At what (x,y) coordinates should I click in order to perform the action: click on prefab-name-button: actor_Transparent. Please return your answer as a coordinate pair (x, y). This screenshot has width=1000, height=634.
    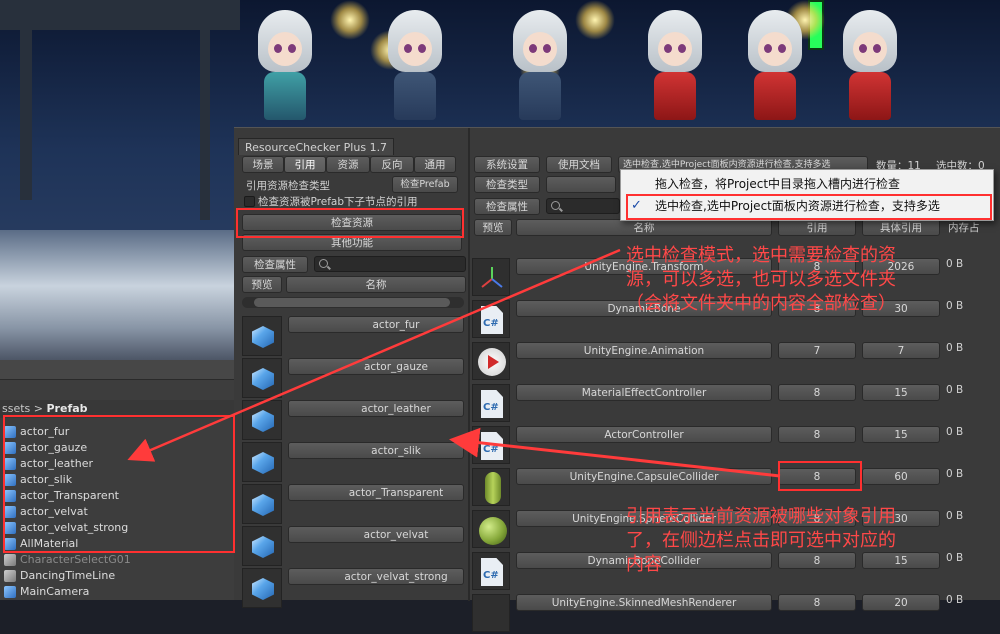
    Looking at the image, I should click on (376, 492).